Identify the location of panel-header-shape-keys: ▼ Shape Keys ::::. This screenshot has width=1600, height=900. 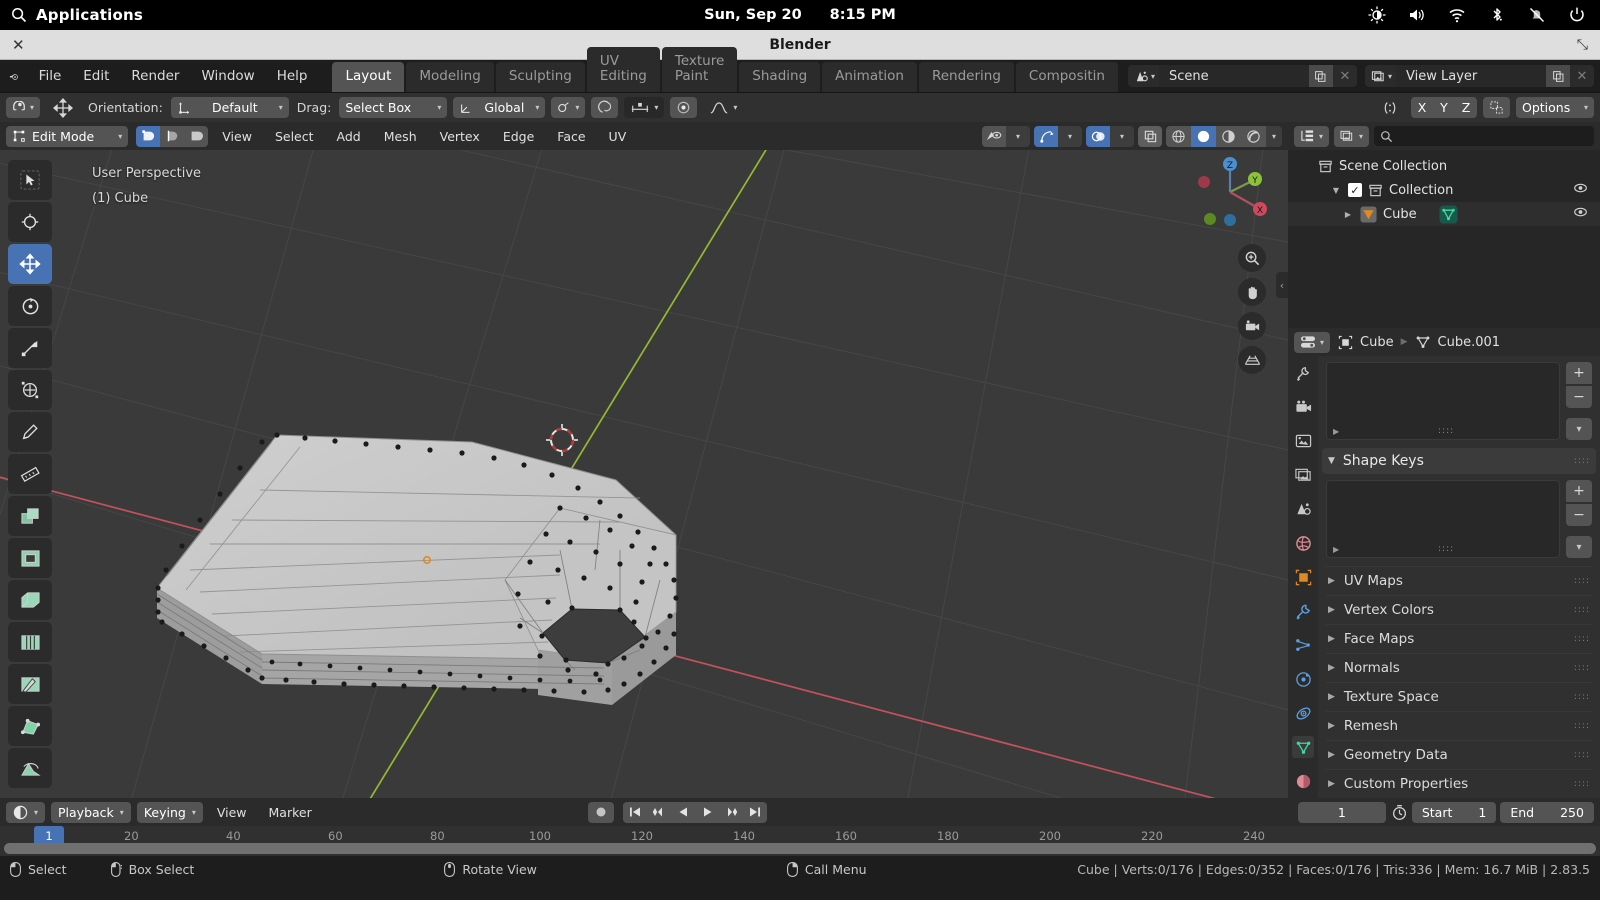
(1459, 461).